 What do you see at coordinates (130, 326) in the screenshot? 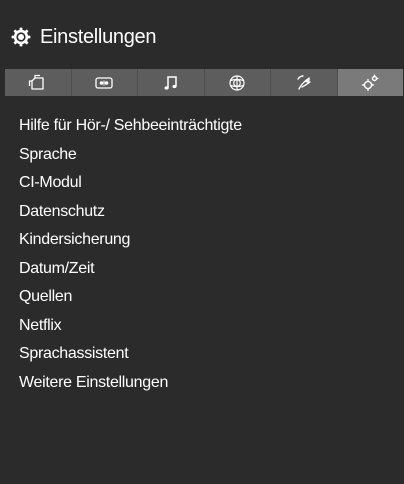
I see `menu-item-netflix: Netflix` at bounding box center [130, 326].